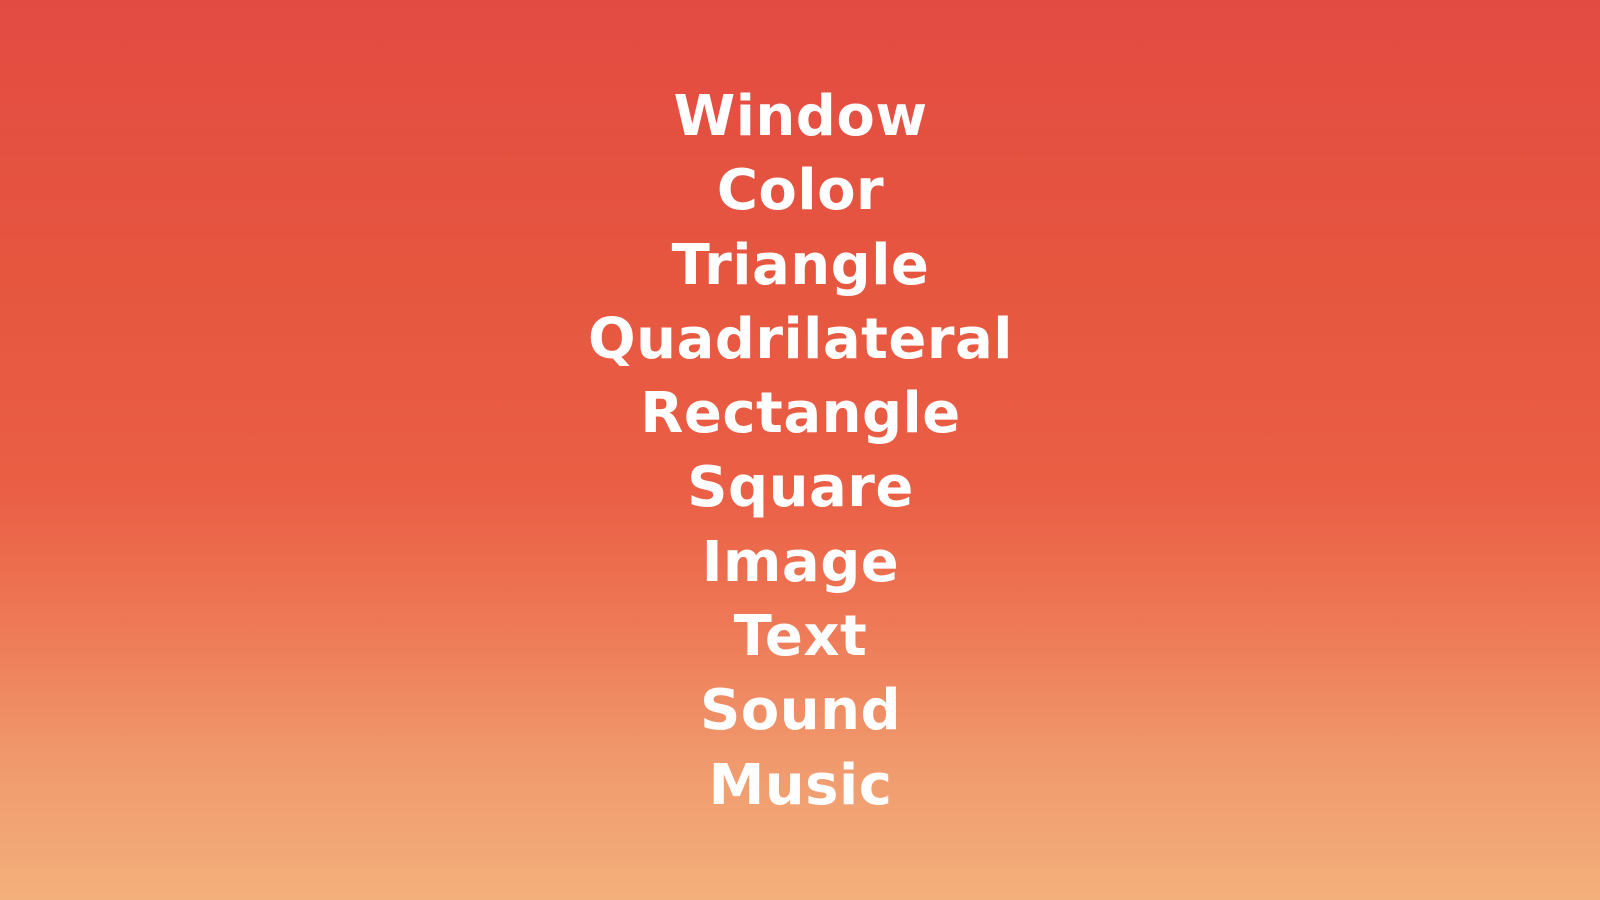 The image size is (1600, 900). What do you see at coordinates (800, 785) in the screenshot?
I see `word-music: Music` at bounding box center [800, 785].